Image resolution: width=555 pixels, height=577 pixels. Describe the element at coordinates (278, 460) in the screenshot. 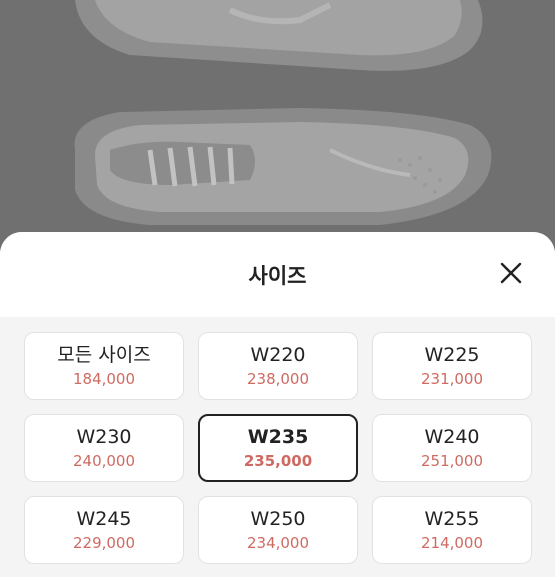

I see `price-label: 235,000` at that location.